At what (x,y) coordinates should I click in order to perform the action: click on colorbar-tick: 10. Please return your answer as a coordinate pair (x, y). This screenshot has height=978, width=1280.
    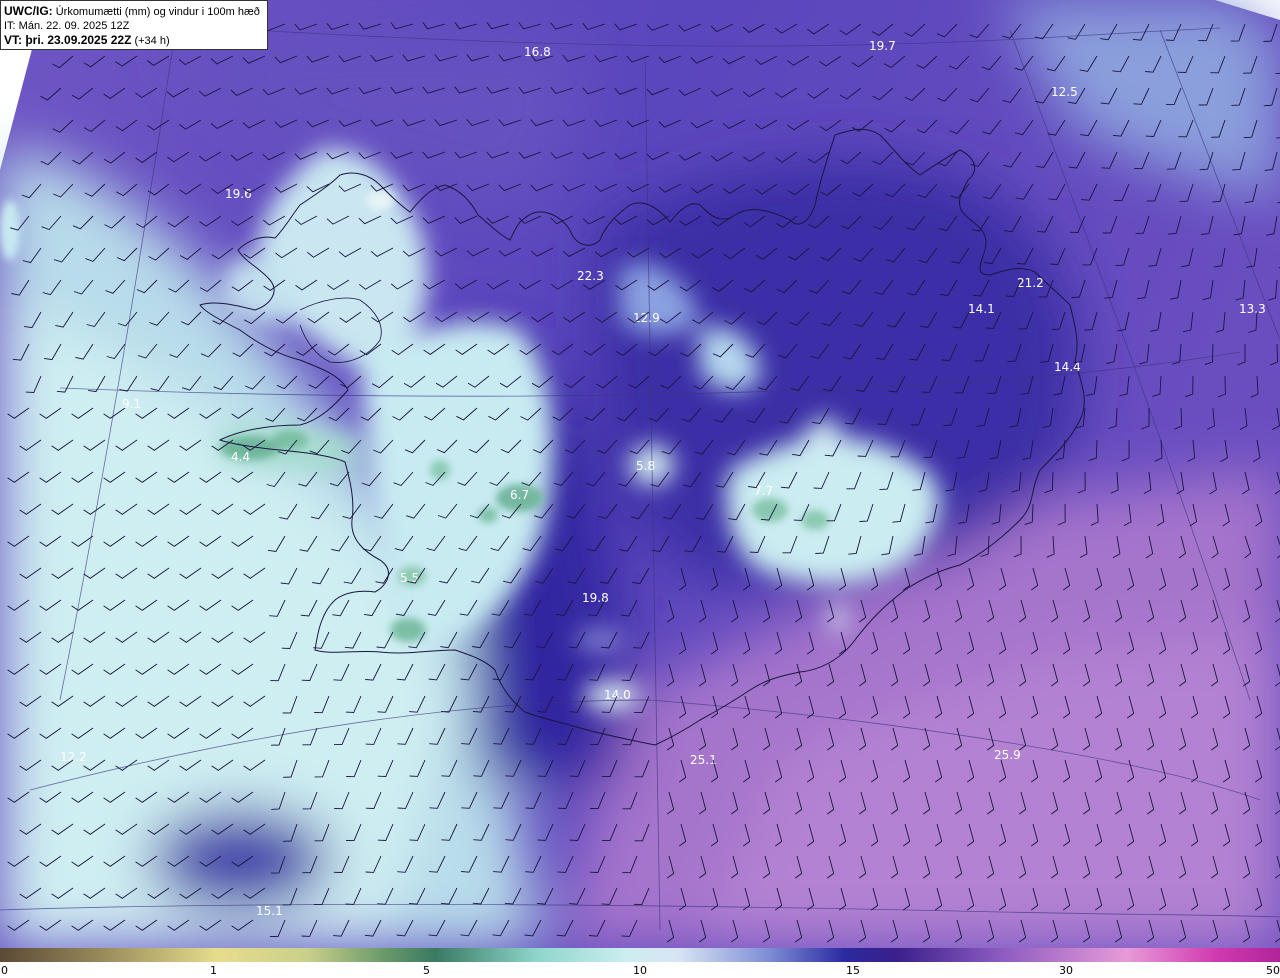
    Looking at the image, I should click on (640, 970).